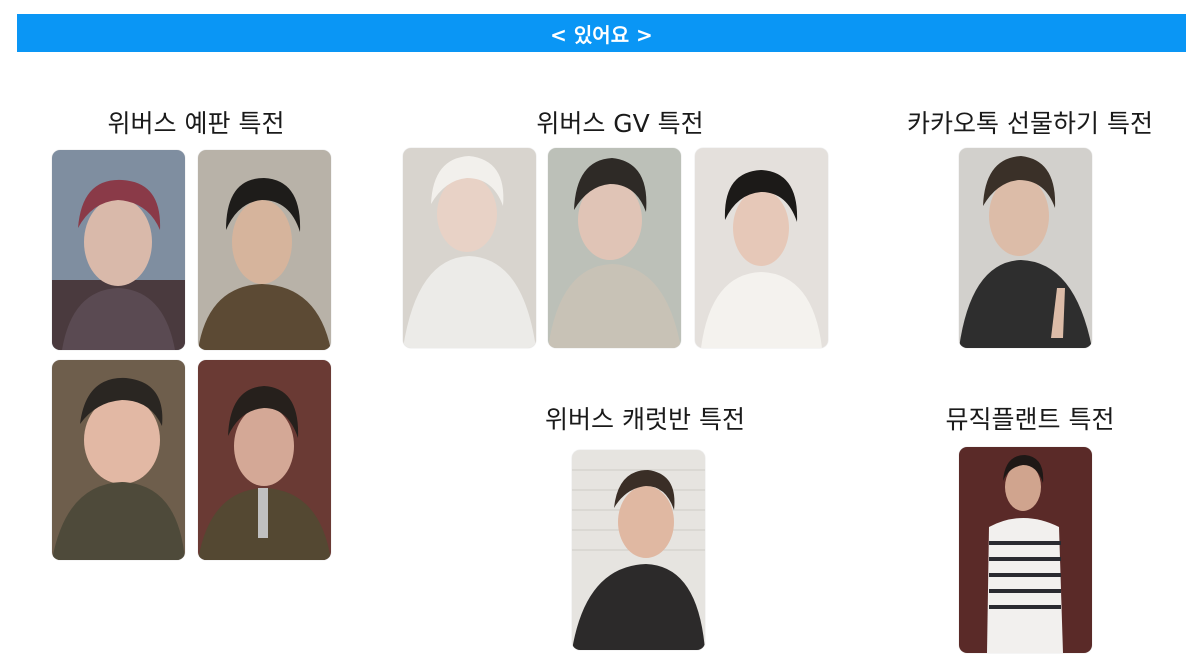 The image size is (1200, 671). I want to click on banner-label: < 있어요 >, so click(601, 34).